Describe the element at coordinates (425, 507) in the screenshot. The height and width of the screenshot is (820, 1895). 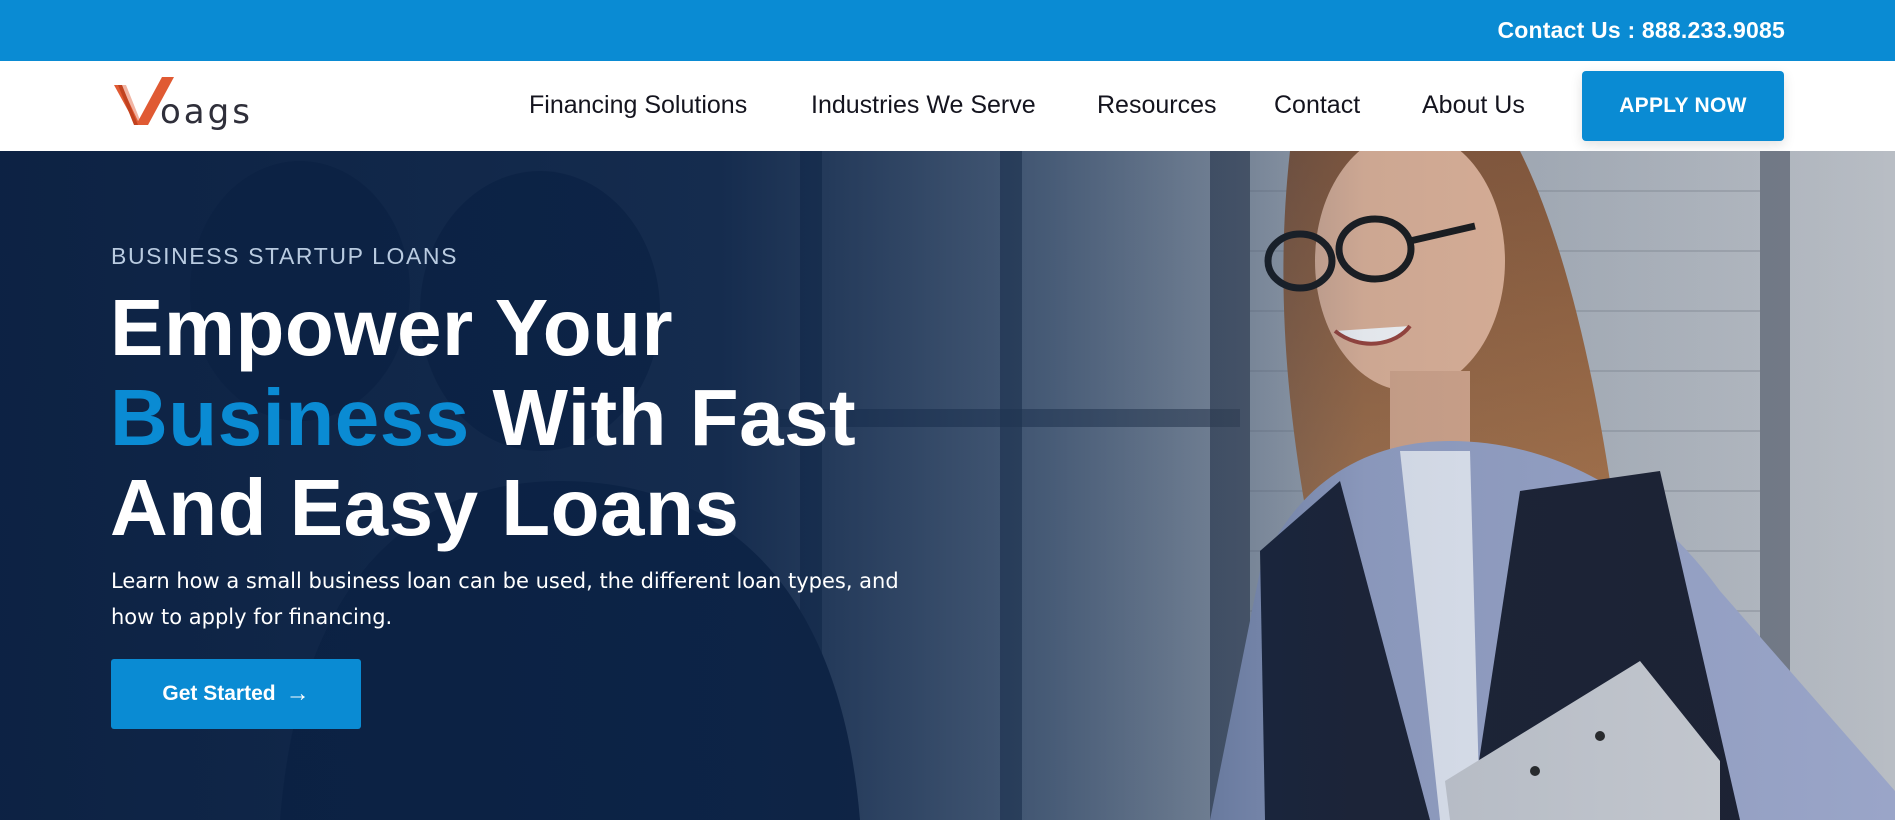
I see `headline-line-3: And Easy Loans` at that location.